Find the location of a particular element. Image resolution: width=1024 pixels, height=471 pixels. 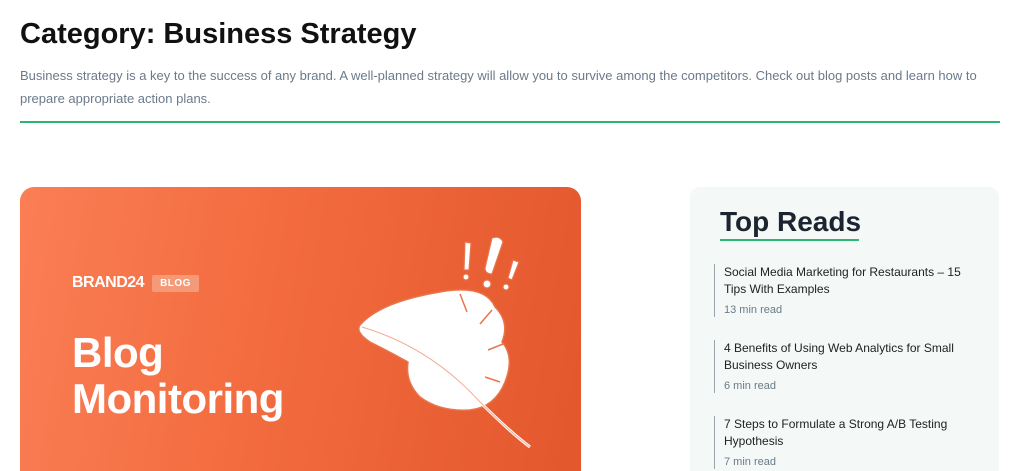

category-prefix: Category: is located at coordinates (92, 34).